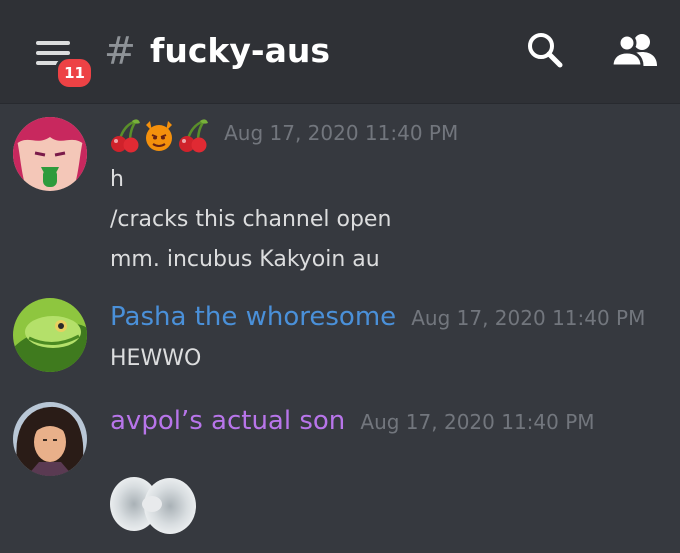 The width and height of the screenshot is (680, 553). I want to click on username: avpol’s actual son, so click(227, 421).